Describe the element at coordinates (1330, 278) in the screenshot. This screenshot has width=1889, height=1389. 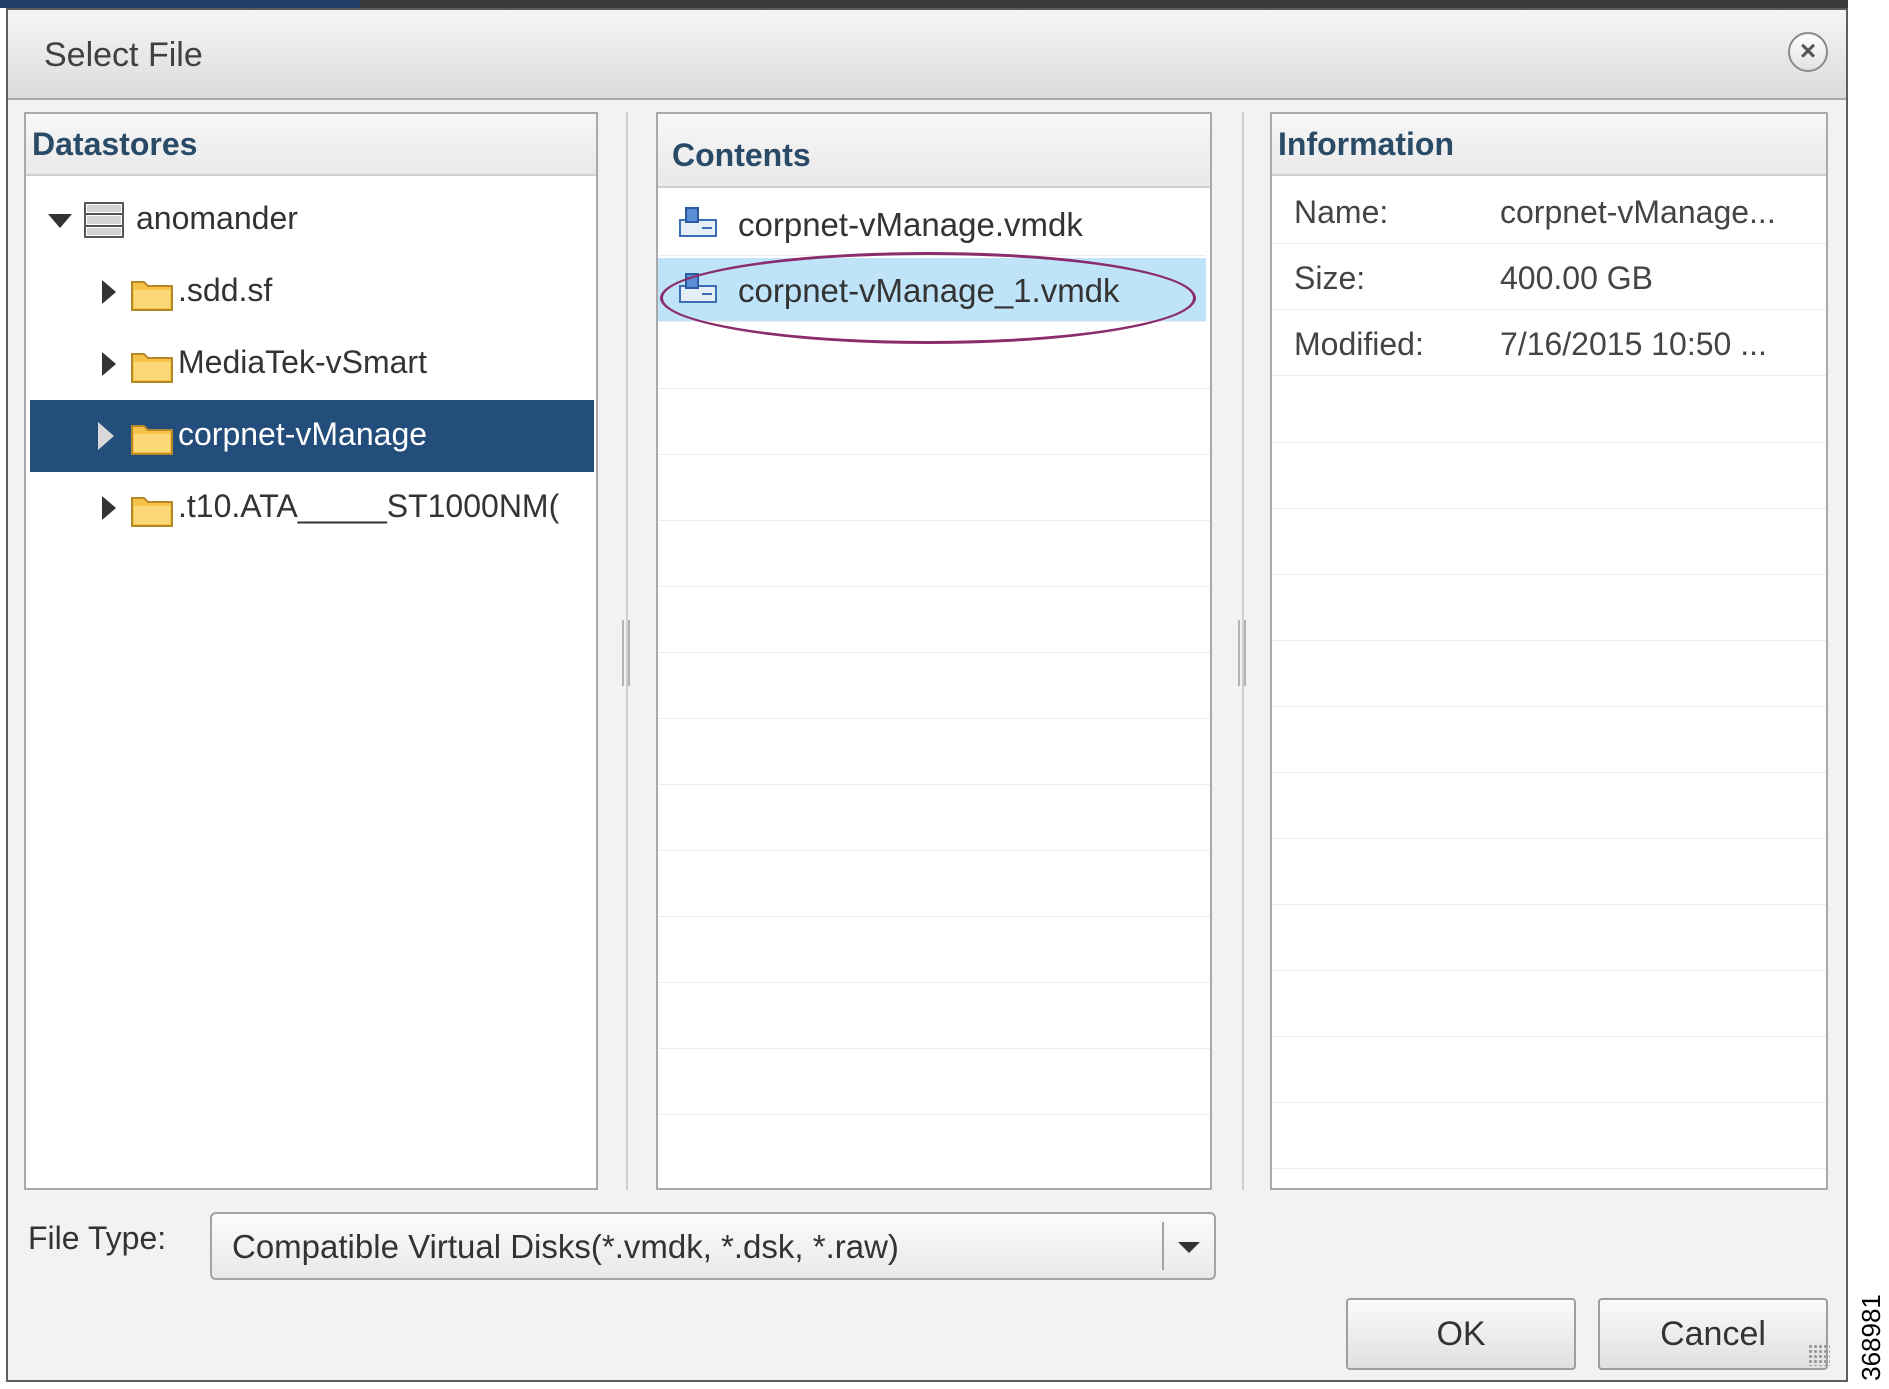
I see `info-key: Size:` at that location.